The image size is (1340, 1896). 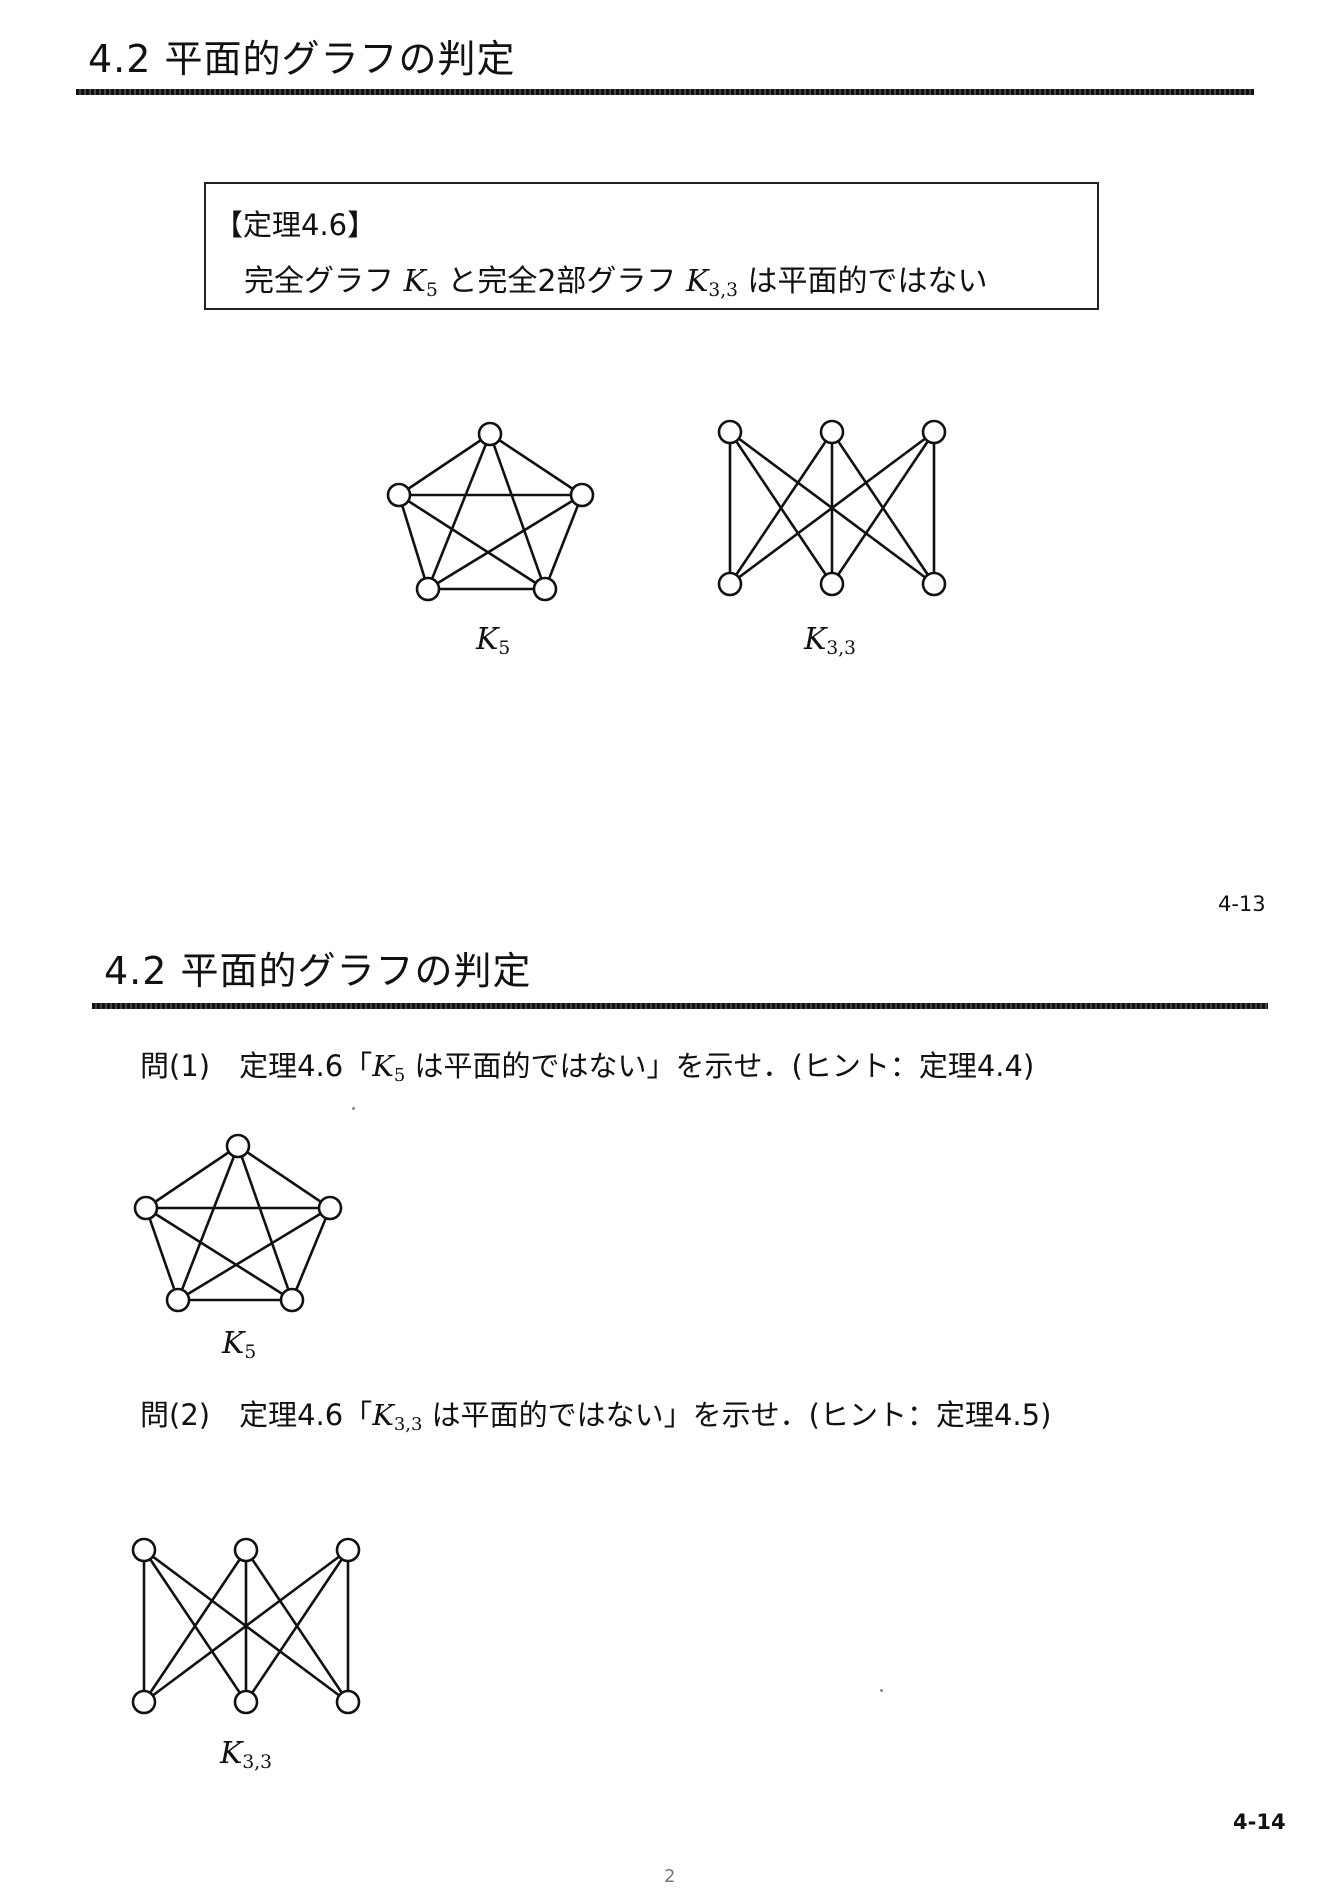 I want to click on theorem-box: 【定理4.6】 完全グラフ K5 と完全2部グラフ K3,3 は平面的ではない, so click(x=651, y=246).